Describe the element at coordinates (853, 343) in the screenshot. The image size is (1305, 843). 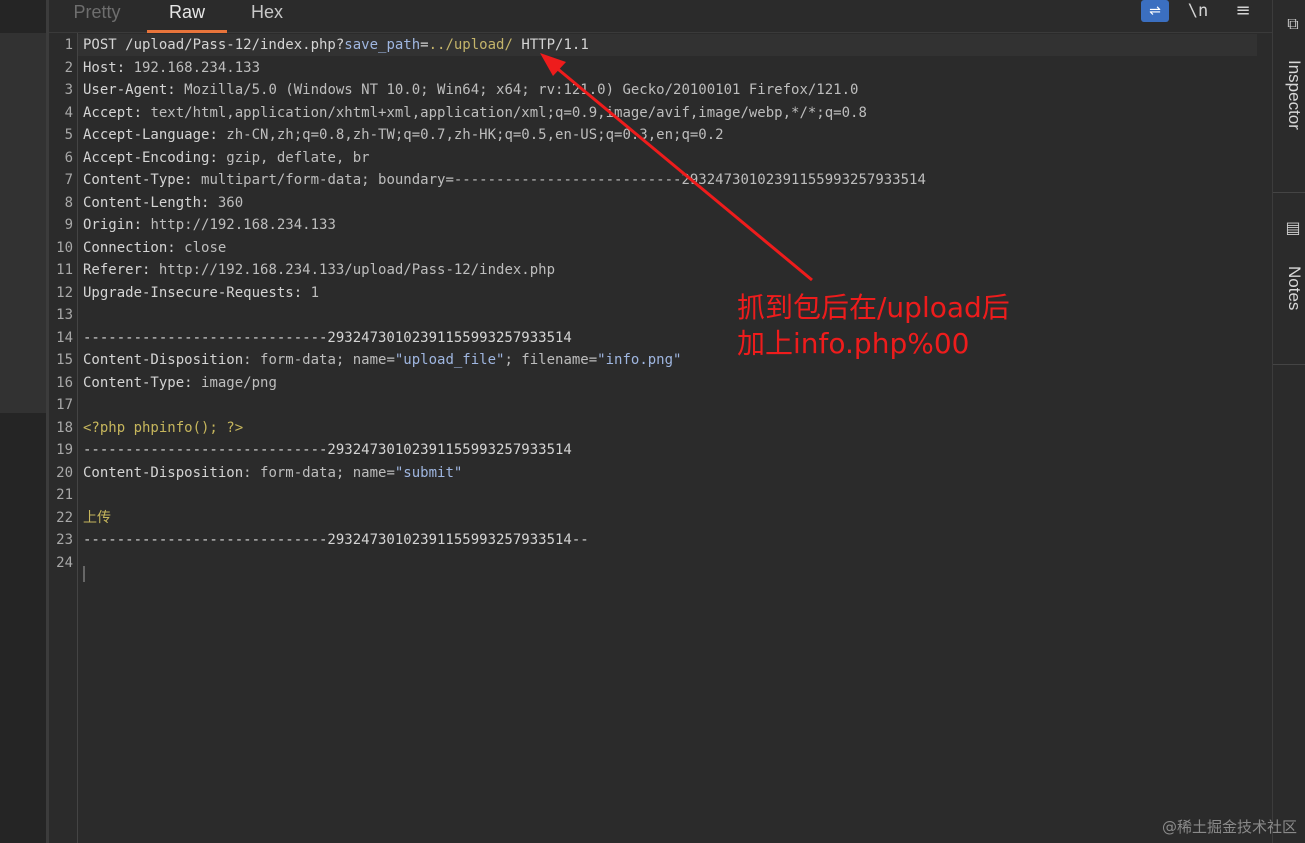
I see `annotation-line-2: 加上info.php%00` at that location.